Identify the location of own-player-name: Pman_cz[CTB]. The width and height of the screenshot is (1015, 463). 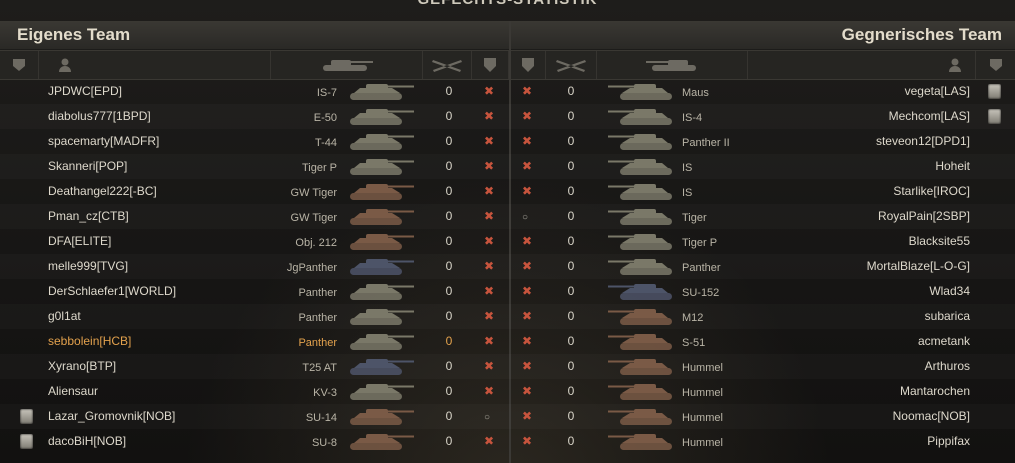
(88, 216).